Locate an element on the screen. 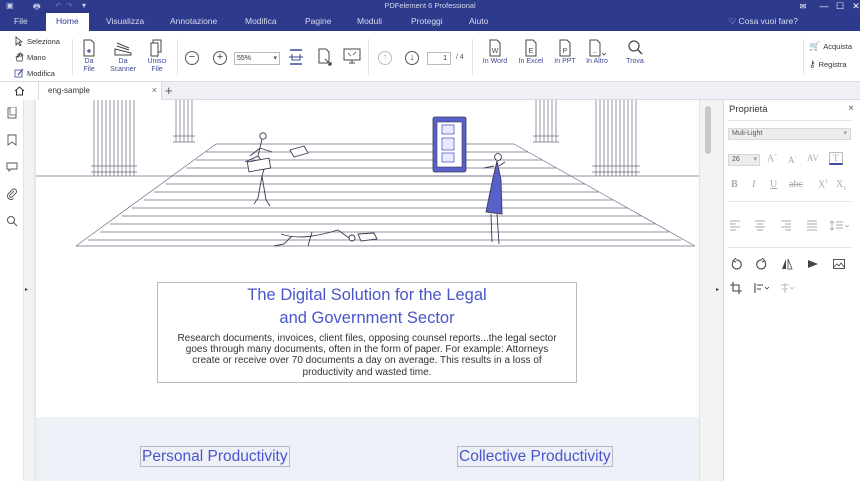 This screenshot has width=860, height=481. close-panel-icon: × is located at coordinates (851, 108).